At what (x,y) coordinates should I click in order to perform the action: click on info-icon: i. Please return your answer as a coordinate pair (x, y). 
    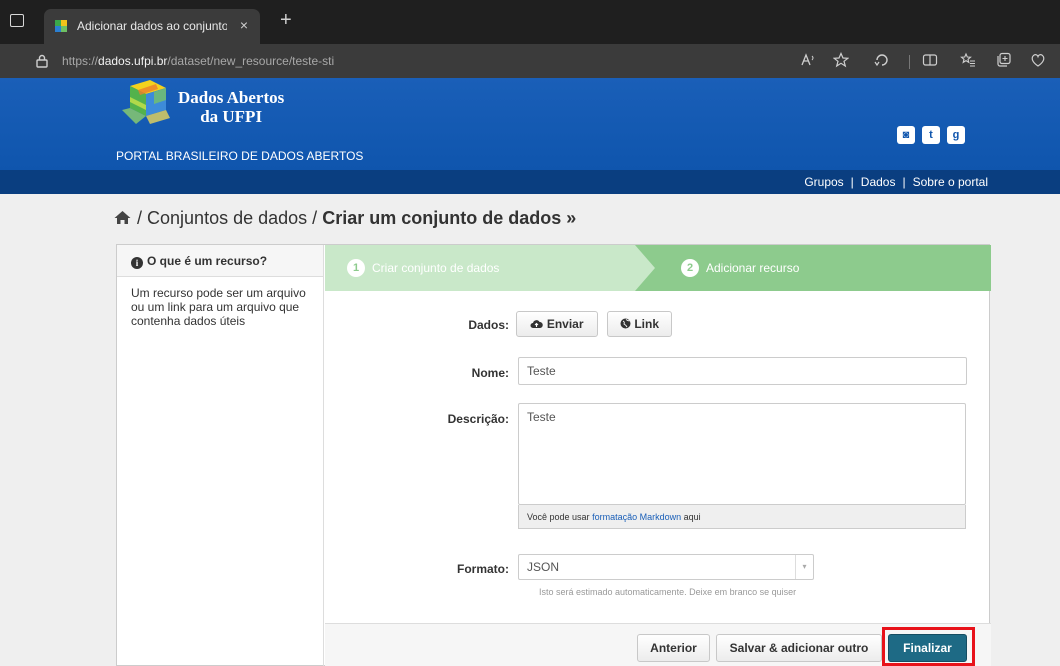
    Looking at the image, I should click on (137, 263).